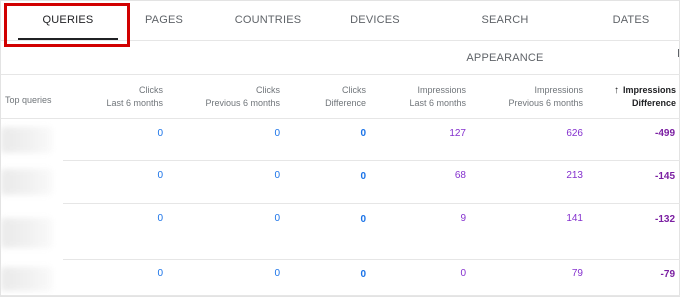 This screenshot has width=680, height=297. Describe the element at coordinates (340, 182) in the screenshot. I see `table-row: 0 0 0 68 213 -145` at that location.